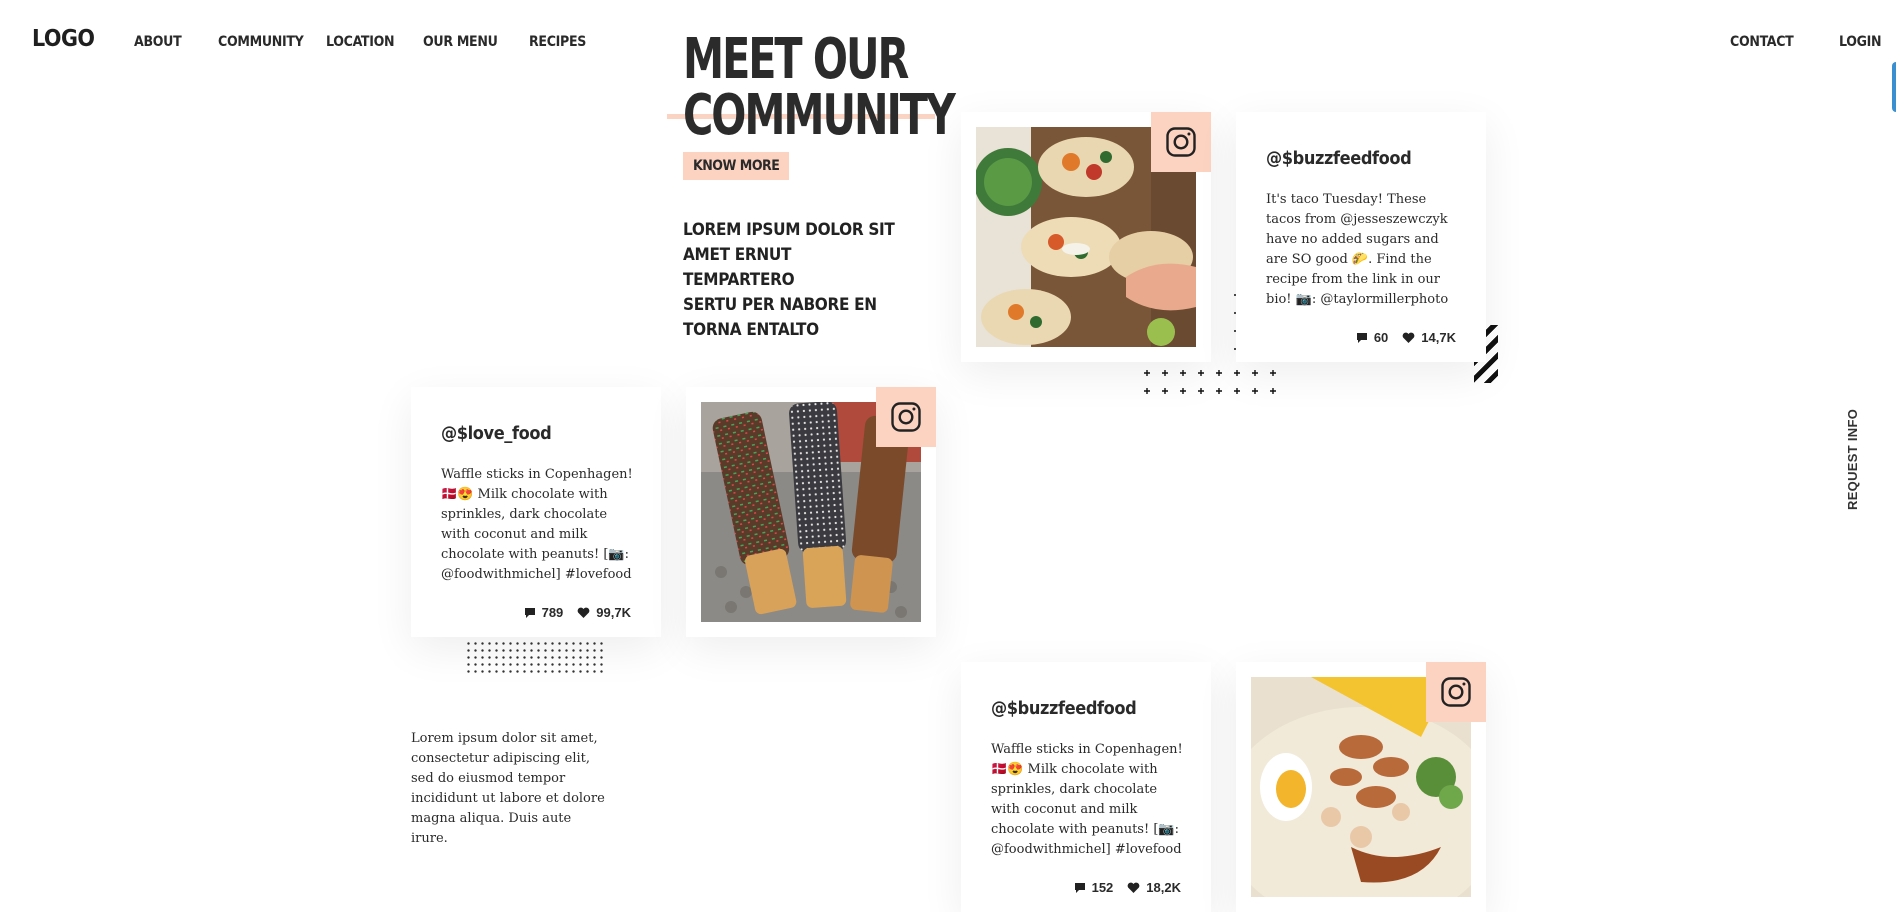 This screenshot has width=1896, height=912. I want to click on likes-count: 18,2K, so click(1163, 887).